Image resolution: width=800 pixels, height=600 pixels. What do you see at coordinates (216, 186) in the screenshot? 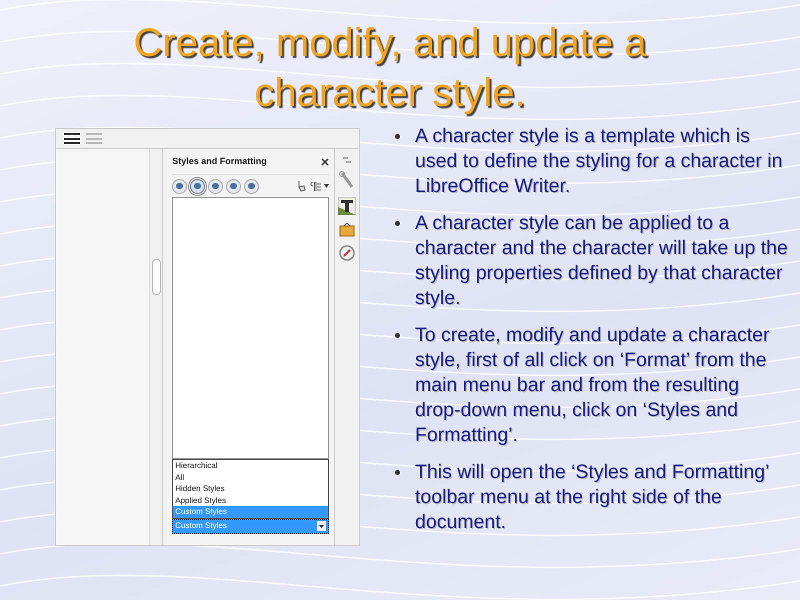
I see `frame-styles-icon` at bounding box center [216, 186].